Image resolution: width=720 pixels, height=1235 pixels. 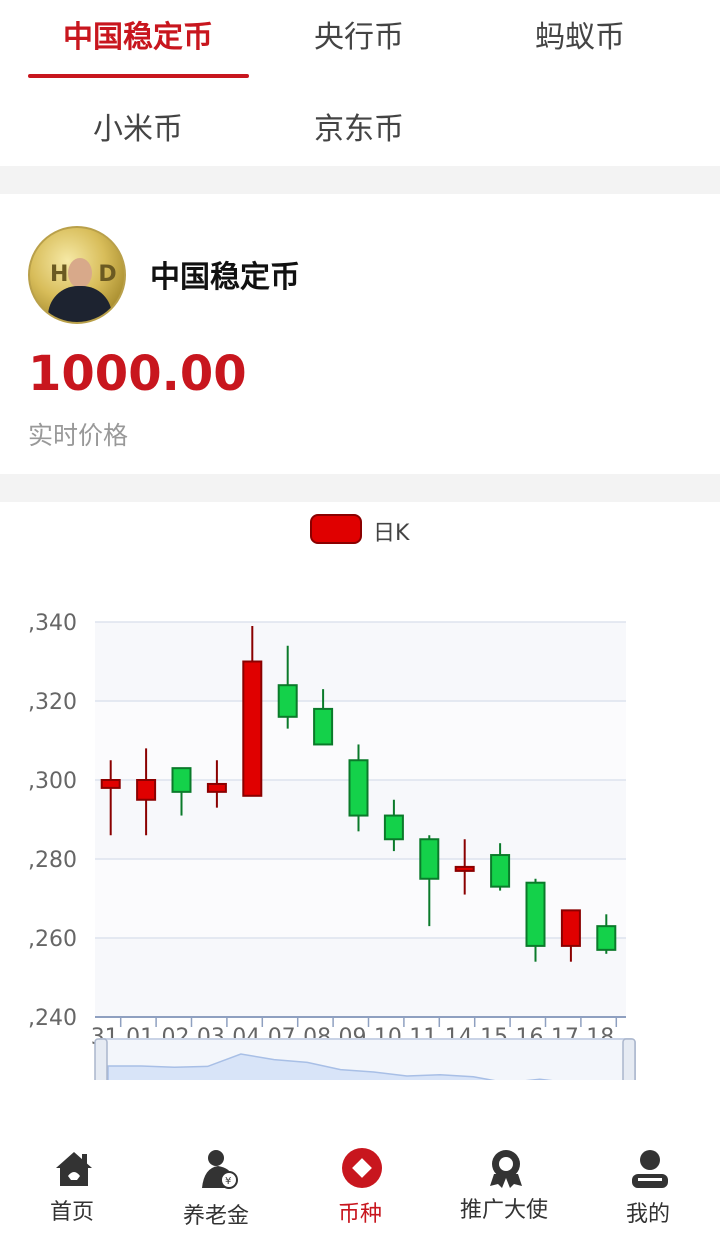 What do you see at coordinates (138, 76) in the screenshot?
I see `active-tab-indicator` at bounding box center [138, 76].